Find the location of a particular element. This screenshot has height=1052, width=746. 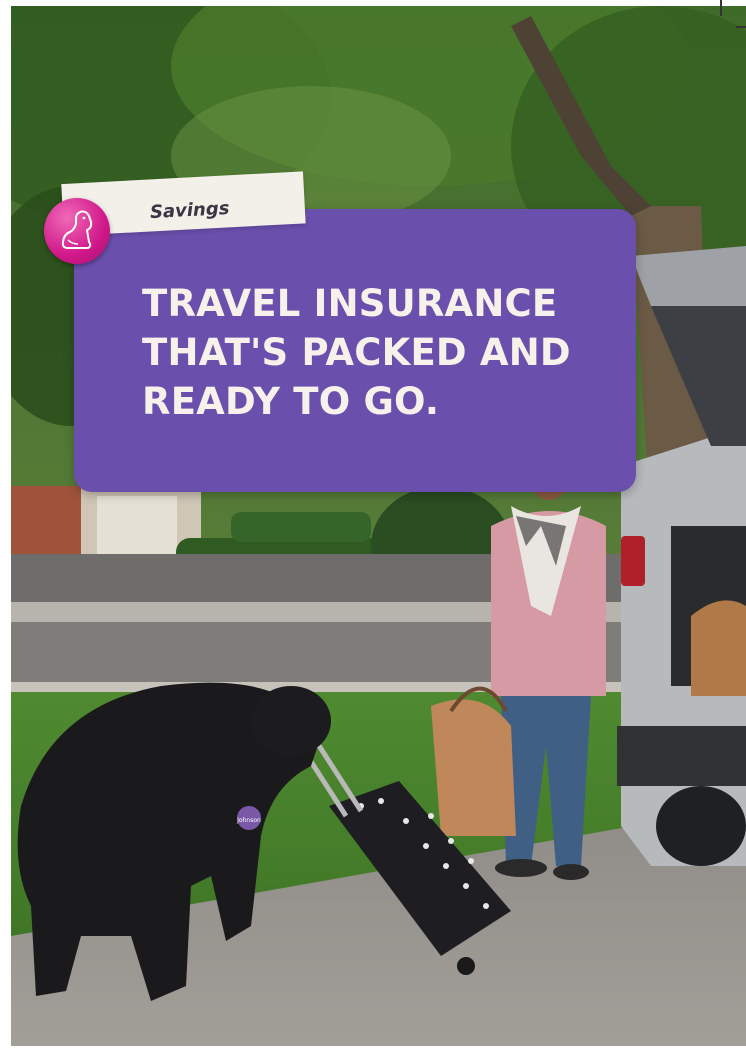

headline-line: THAT'S PACKED AND is located at coordinates (356, 352).